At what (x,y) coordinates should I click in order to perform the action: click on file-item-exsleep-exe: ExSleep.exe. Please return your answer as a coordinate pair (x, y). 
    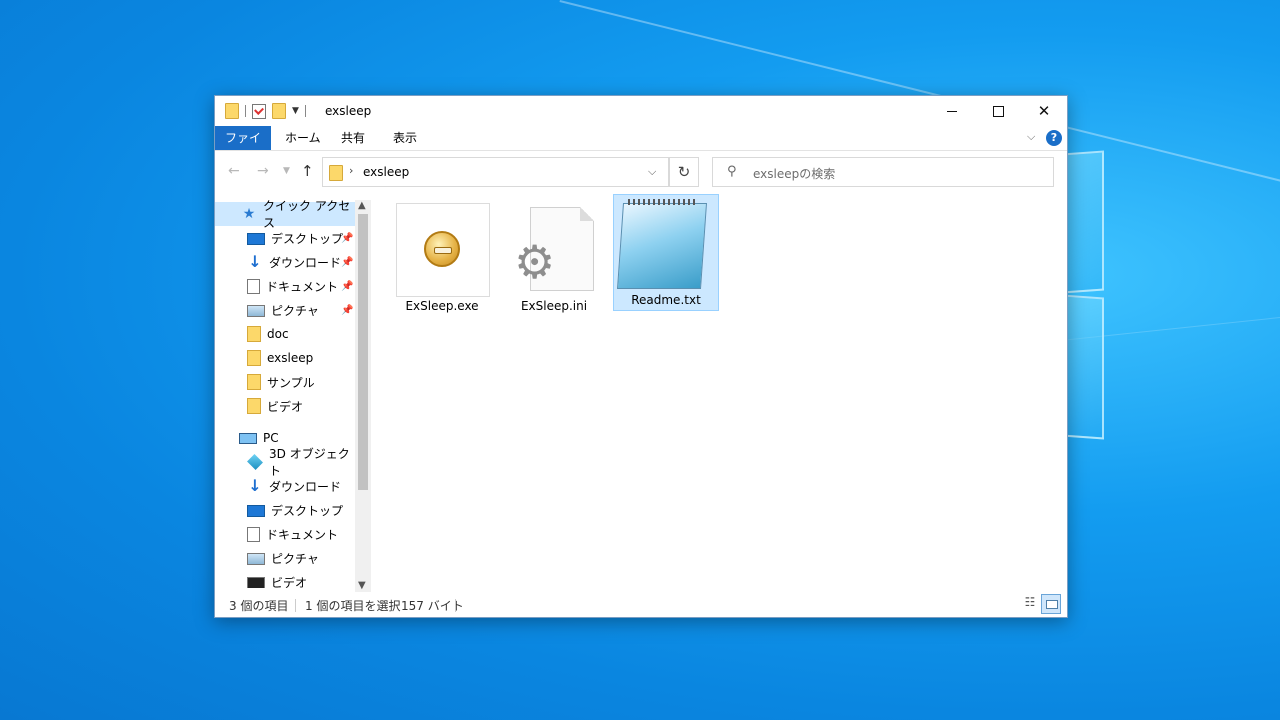
    Looking at the image, I should click on (442, 259).